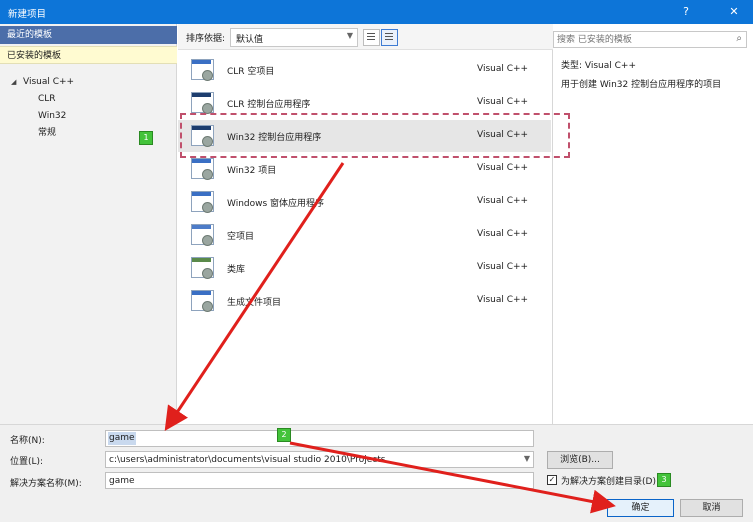 Image resolution: width=753 pixels, height=522 pixels. I want to click on create-directory-checkbox: ✓, so click(552, 480).